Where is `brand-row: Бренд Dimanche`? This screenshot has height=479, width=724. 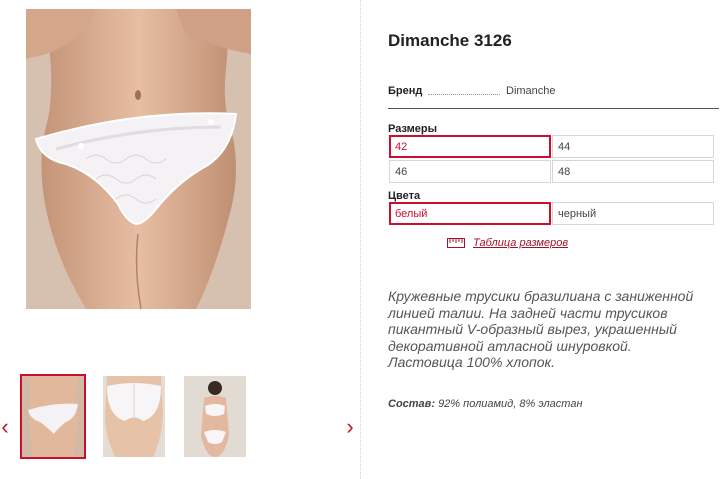
brand-row: Бренд Dimanche is located at coordinates (553, 93).